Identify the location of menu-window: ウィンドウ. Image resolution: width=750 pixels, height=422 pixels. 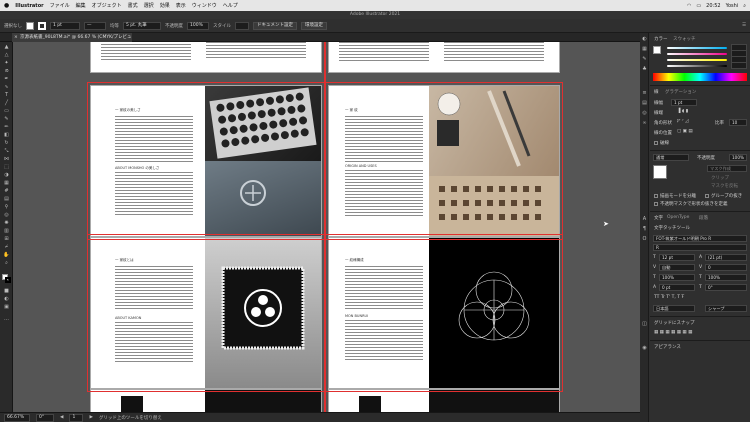
(204, 5).